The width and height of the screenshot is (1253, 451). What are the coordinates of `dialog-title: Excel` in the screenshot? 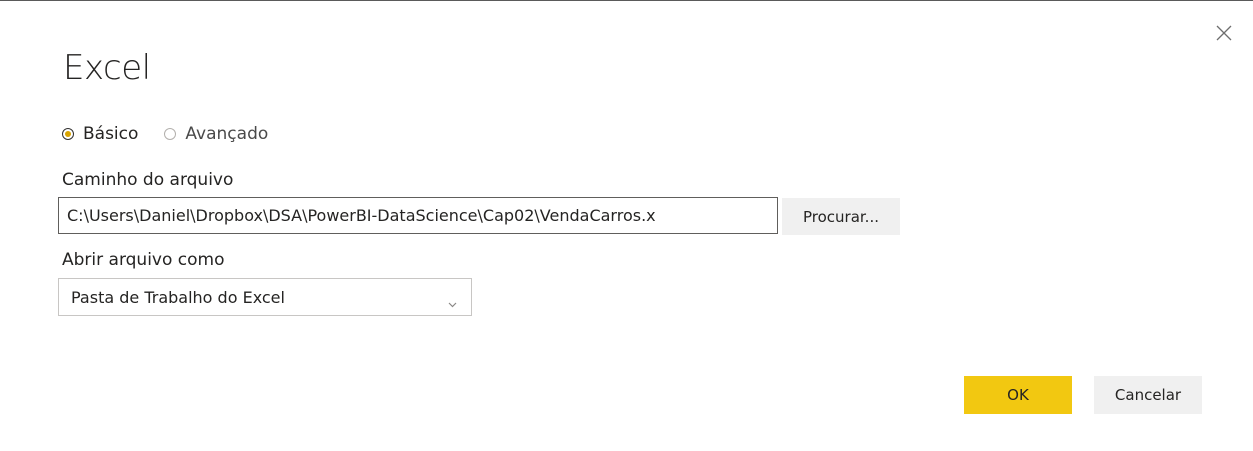 It's located at (107, 68).